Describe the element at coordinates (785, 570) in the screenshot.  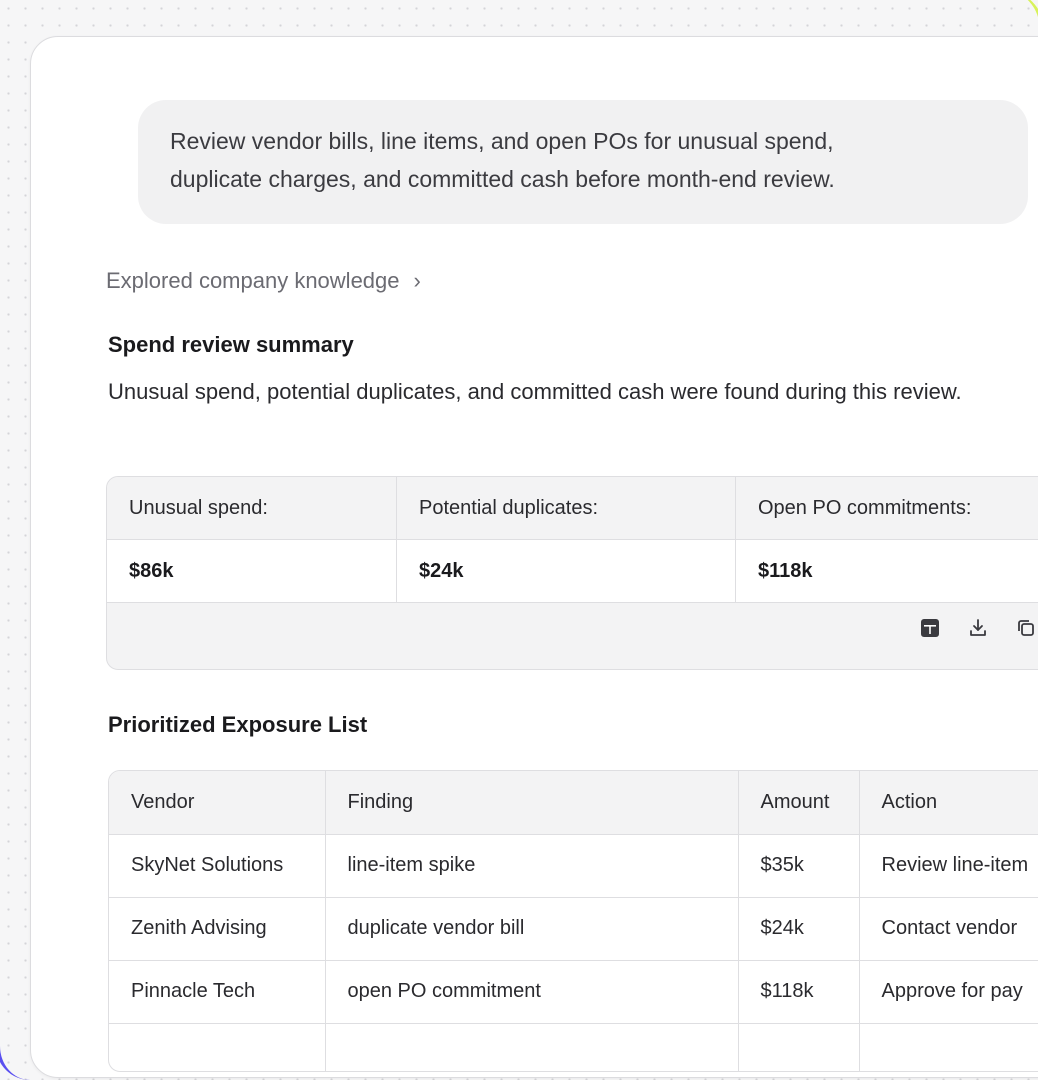
I see `metric-value-open-po: $118k` at that location.